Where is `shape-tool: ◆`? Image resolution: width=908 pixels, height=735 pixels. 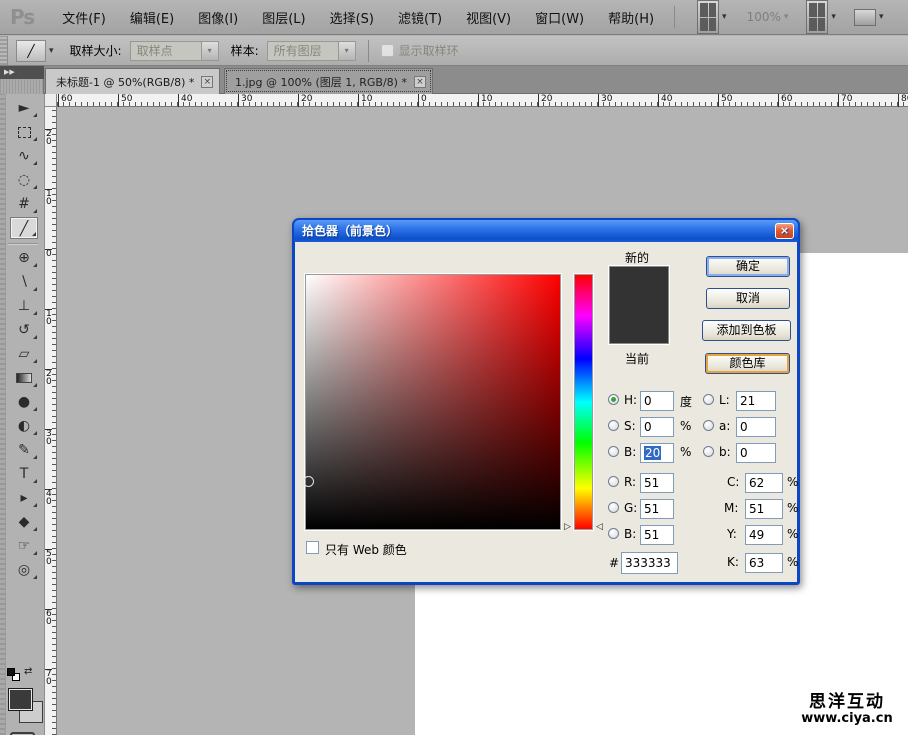 shape-tool: ◆ is located at coordinates (24, 522).